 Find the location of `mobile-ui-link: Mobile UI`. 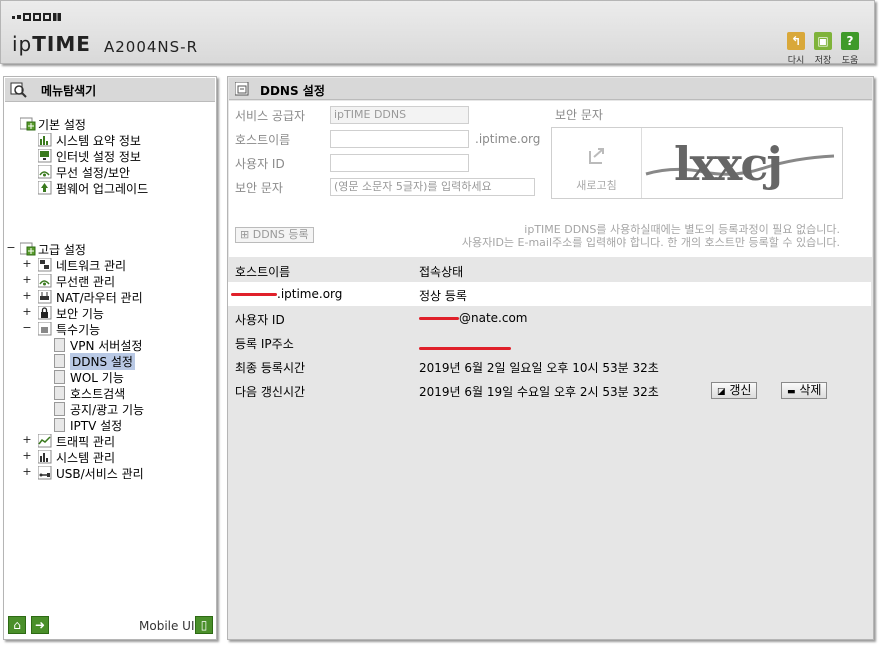

mobile-ui-link: Mobile UI is located at coordinates (167, 626).